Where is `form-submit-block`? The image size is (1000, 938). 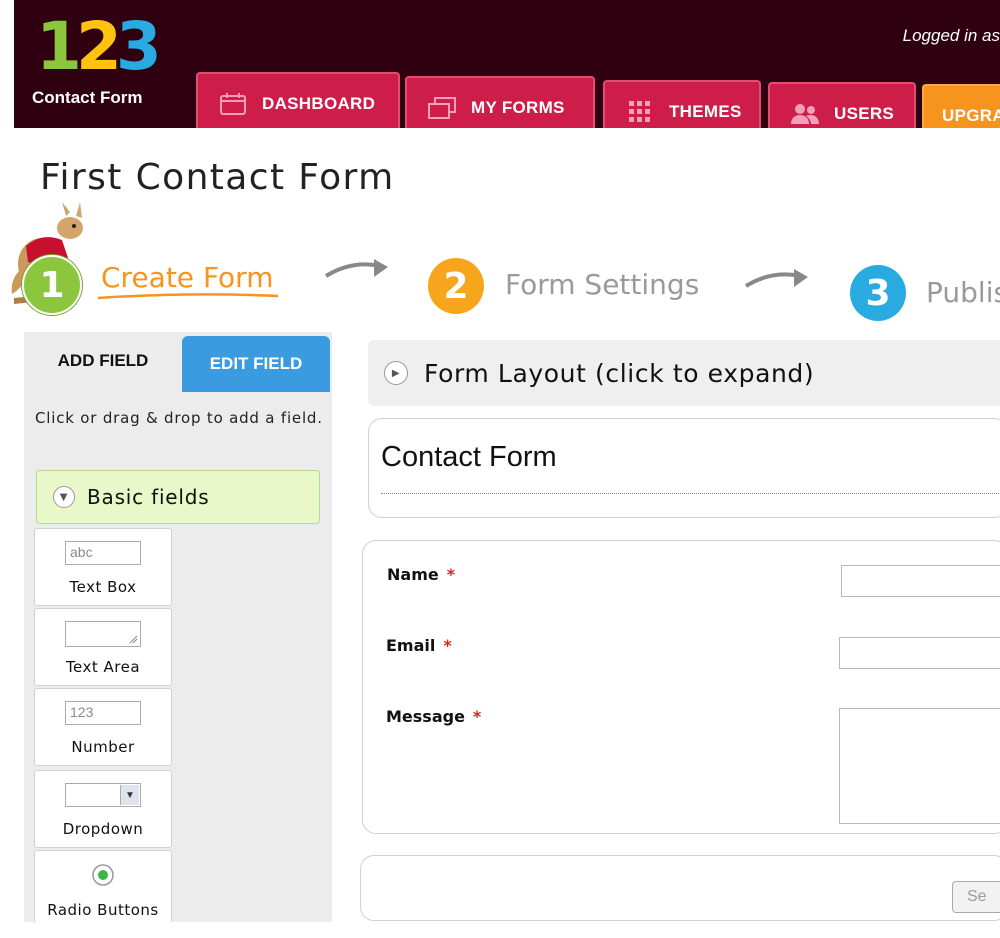 form-submit-block is located at coordinates (680, 888).